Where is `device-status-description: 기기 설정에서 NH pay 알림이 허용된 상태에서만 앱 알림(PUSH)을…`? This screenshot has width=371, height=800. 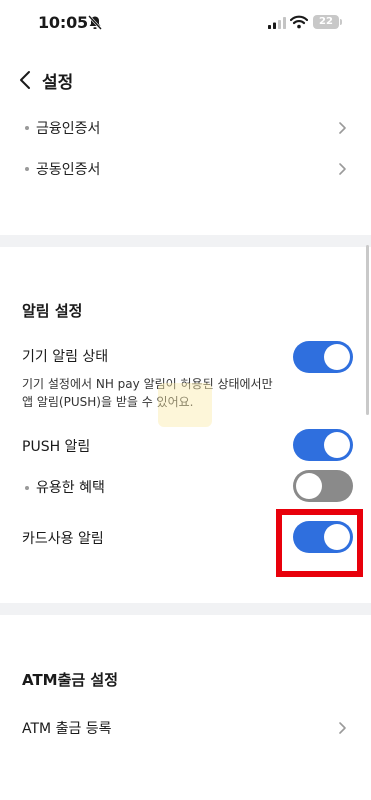 device-status-description: 기기 설정에서 NH pay 알림이 허용된 상태에서만 앱 알림(PUSH)을… is located at coordinates (157, 393).